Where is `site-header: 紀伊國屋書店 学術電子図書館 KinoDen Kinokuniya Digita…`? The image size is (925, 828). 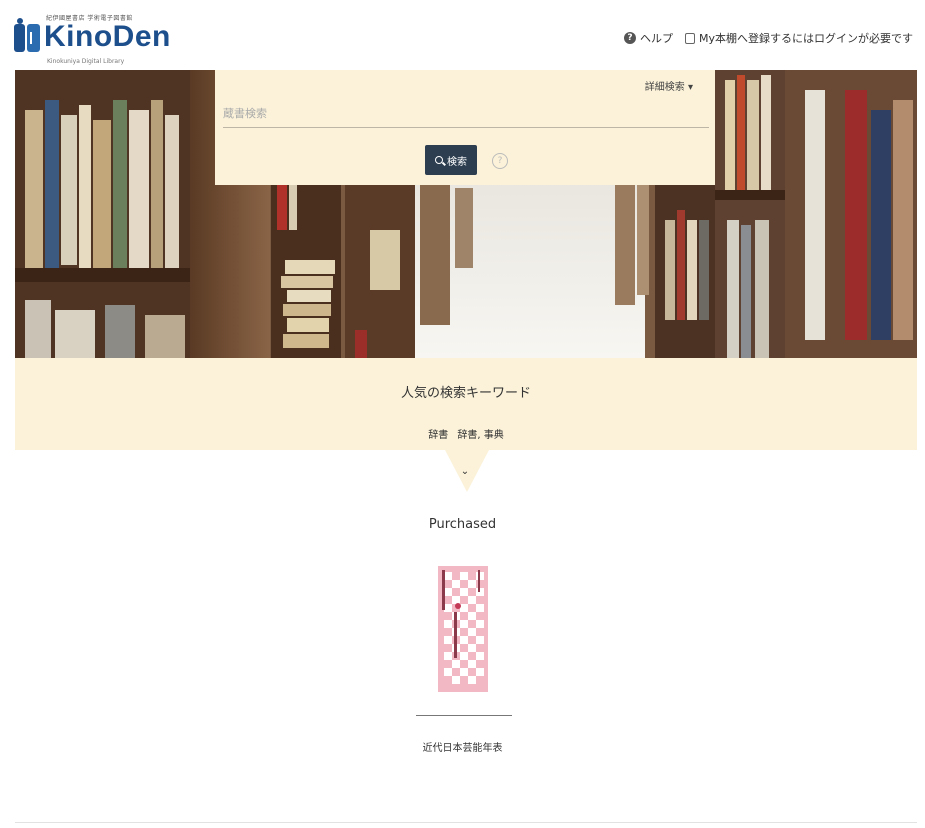
site-header: 紀伊國屋書店 学術電子図書館 KinoDen Kinokuniya Digita… is located at coordinates (462, 35).